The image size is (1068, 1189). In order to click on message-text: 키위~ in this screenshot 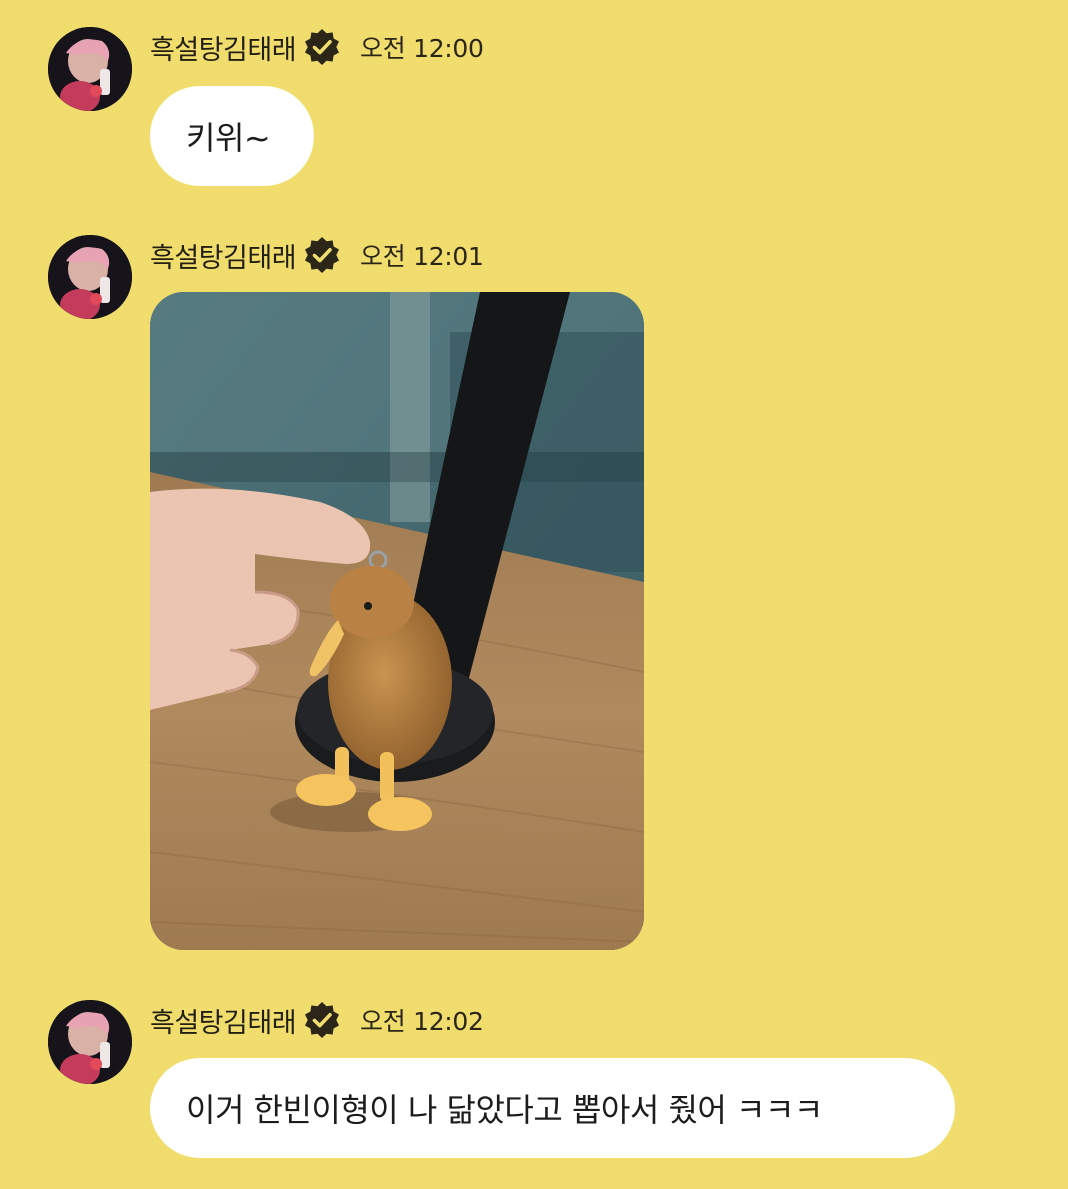, I will do `click(228, 138)`.